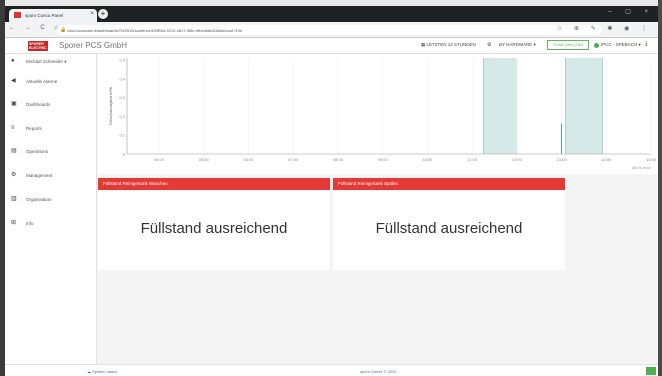 This screenshot has height=376, width=662. I want to click on organisation-icon: ▥, so click(14, 199).